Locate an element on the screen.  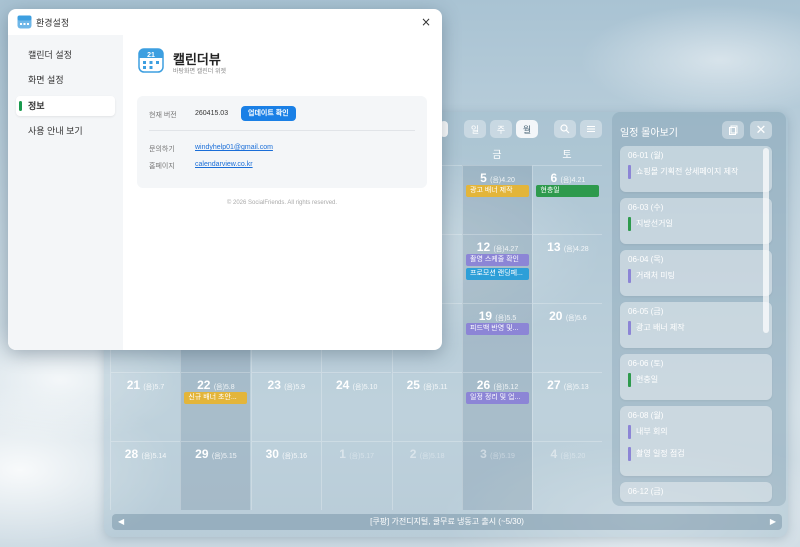
day-number: 25 (음)5.11 is located at coordinates (427, 385).